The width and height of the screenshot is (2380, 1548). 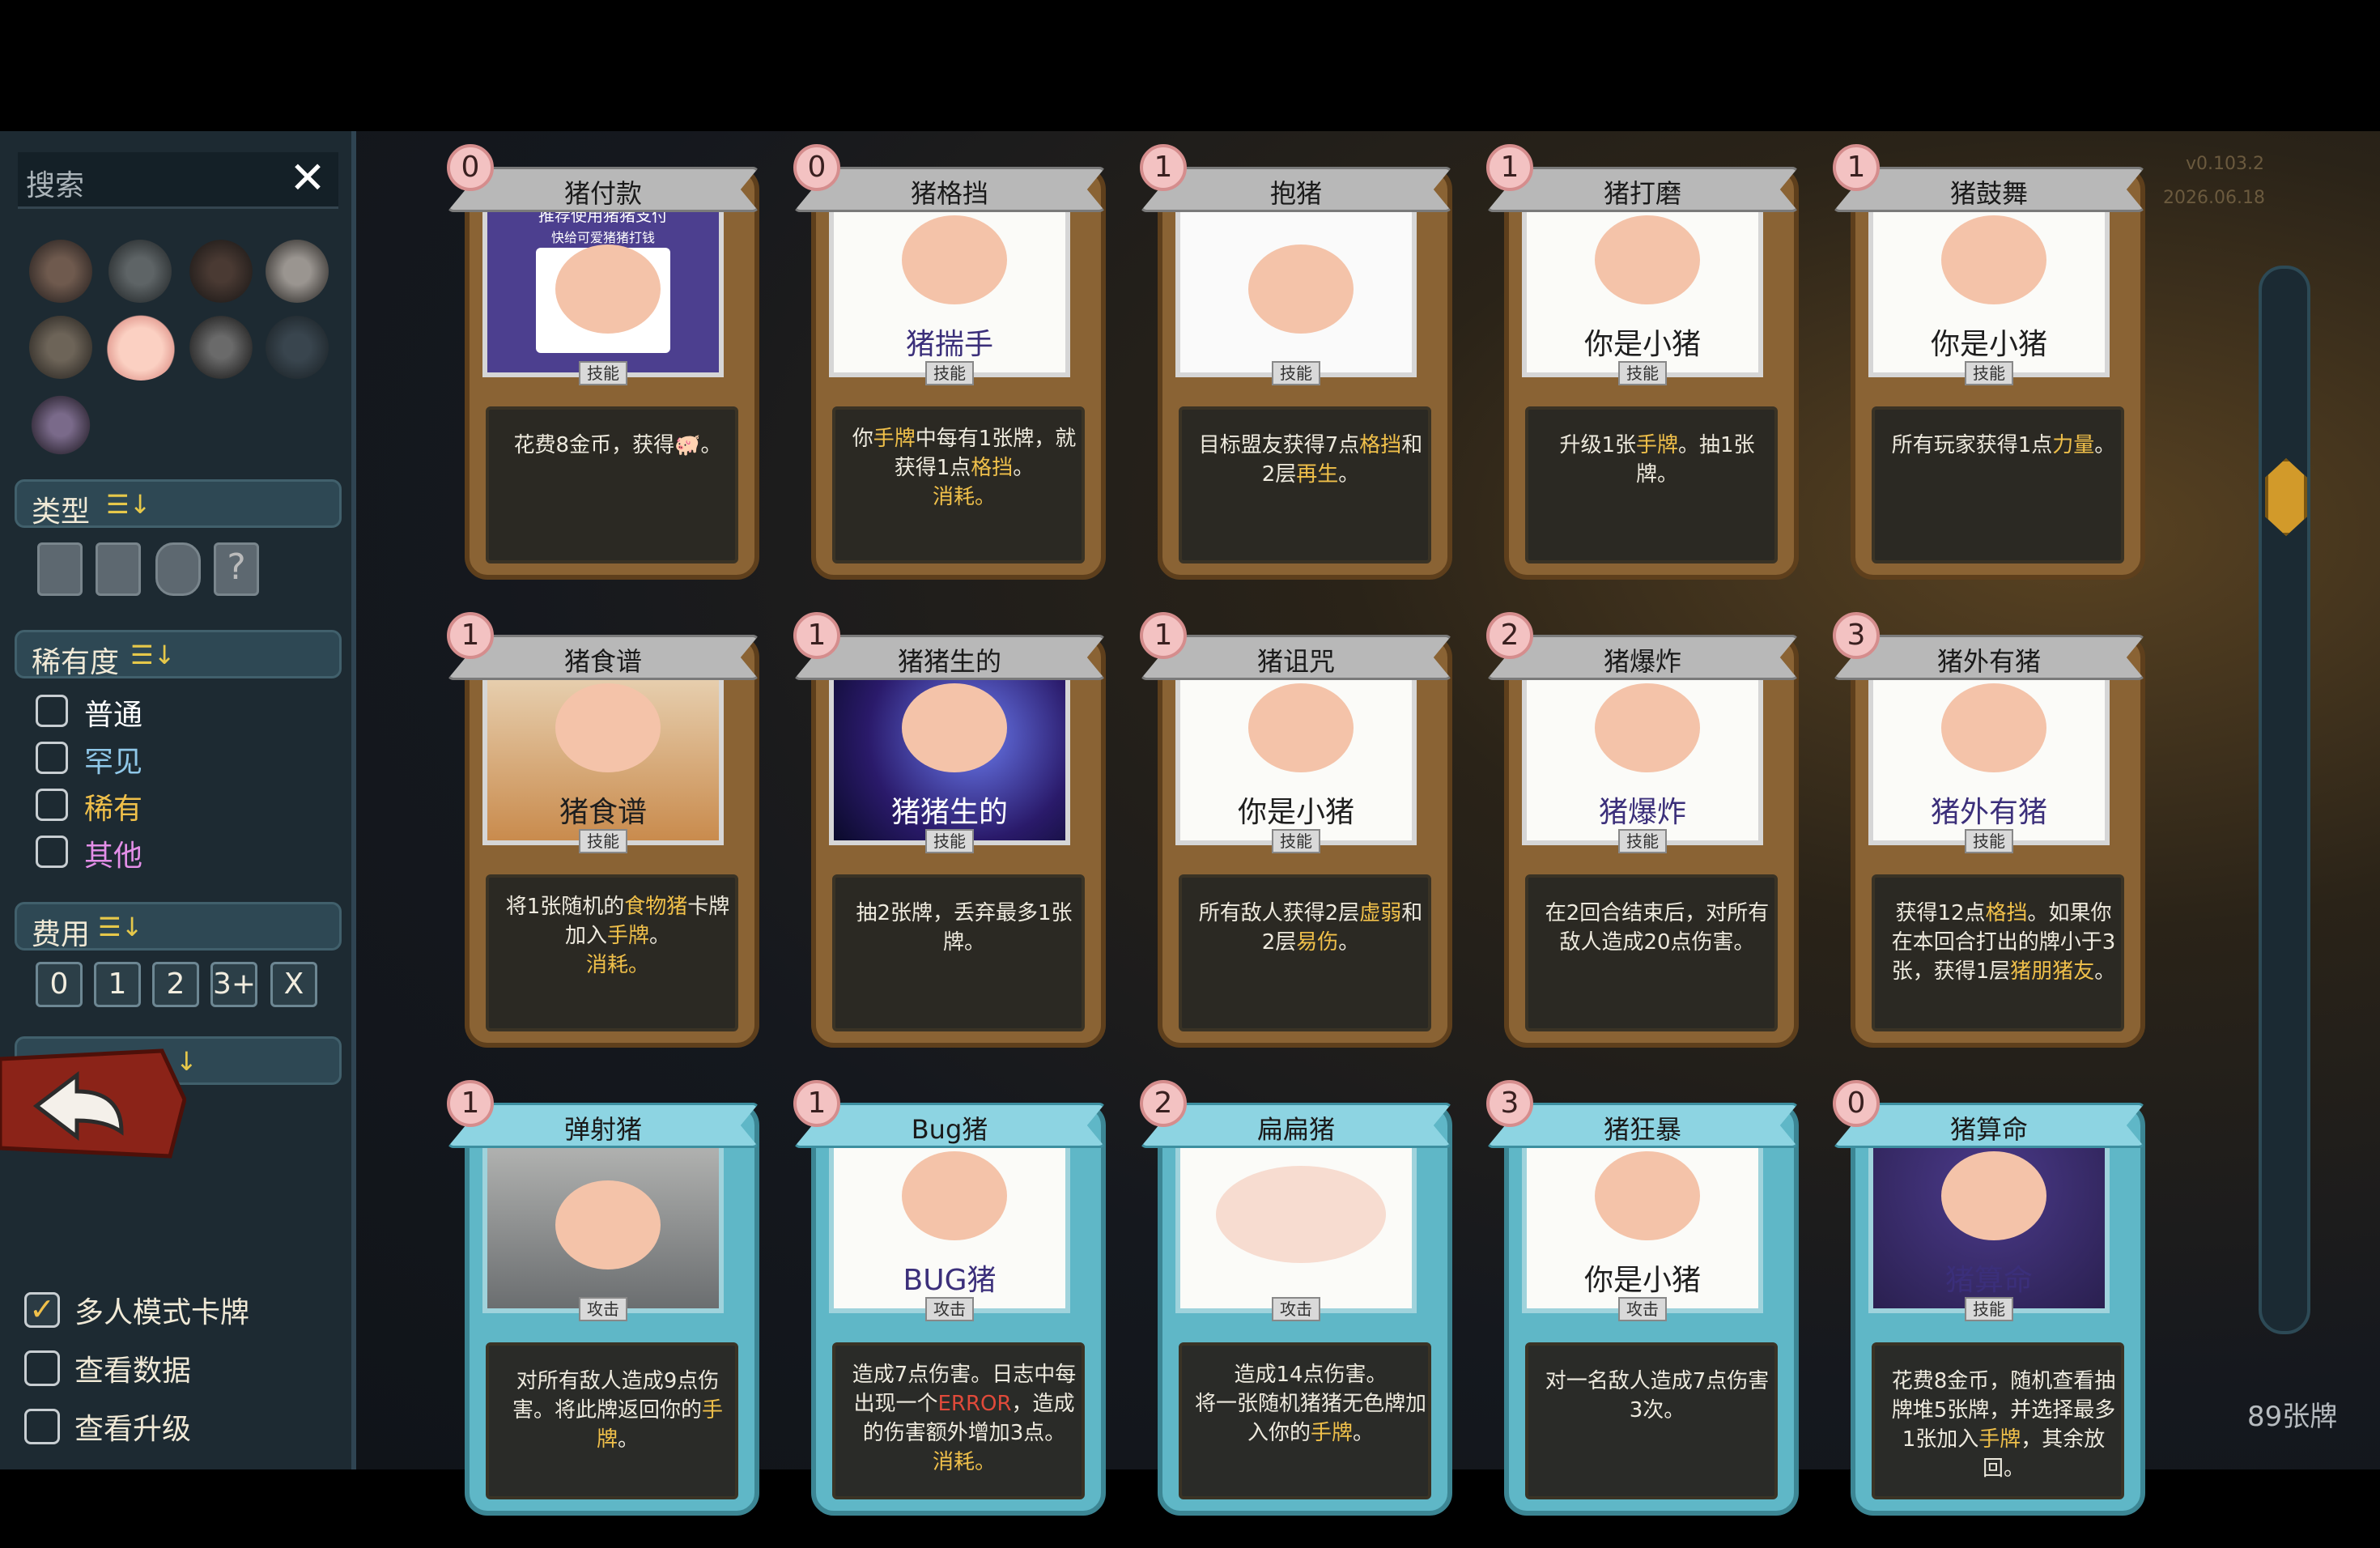 What do you see at coordinates (950, 1309) in the screenshot?
I see `card-type-label: 攻击` at bounding box center [950, 1309].